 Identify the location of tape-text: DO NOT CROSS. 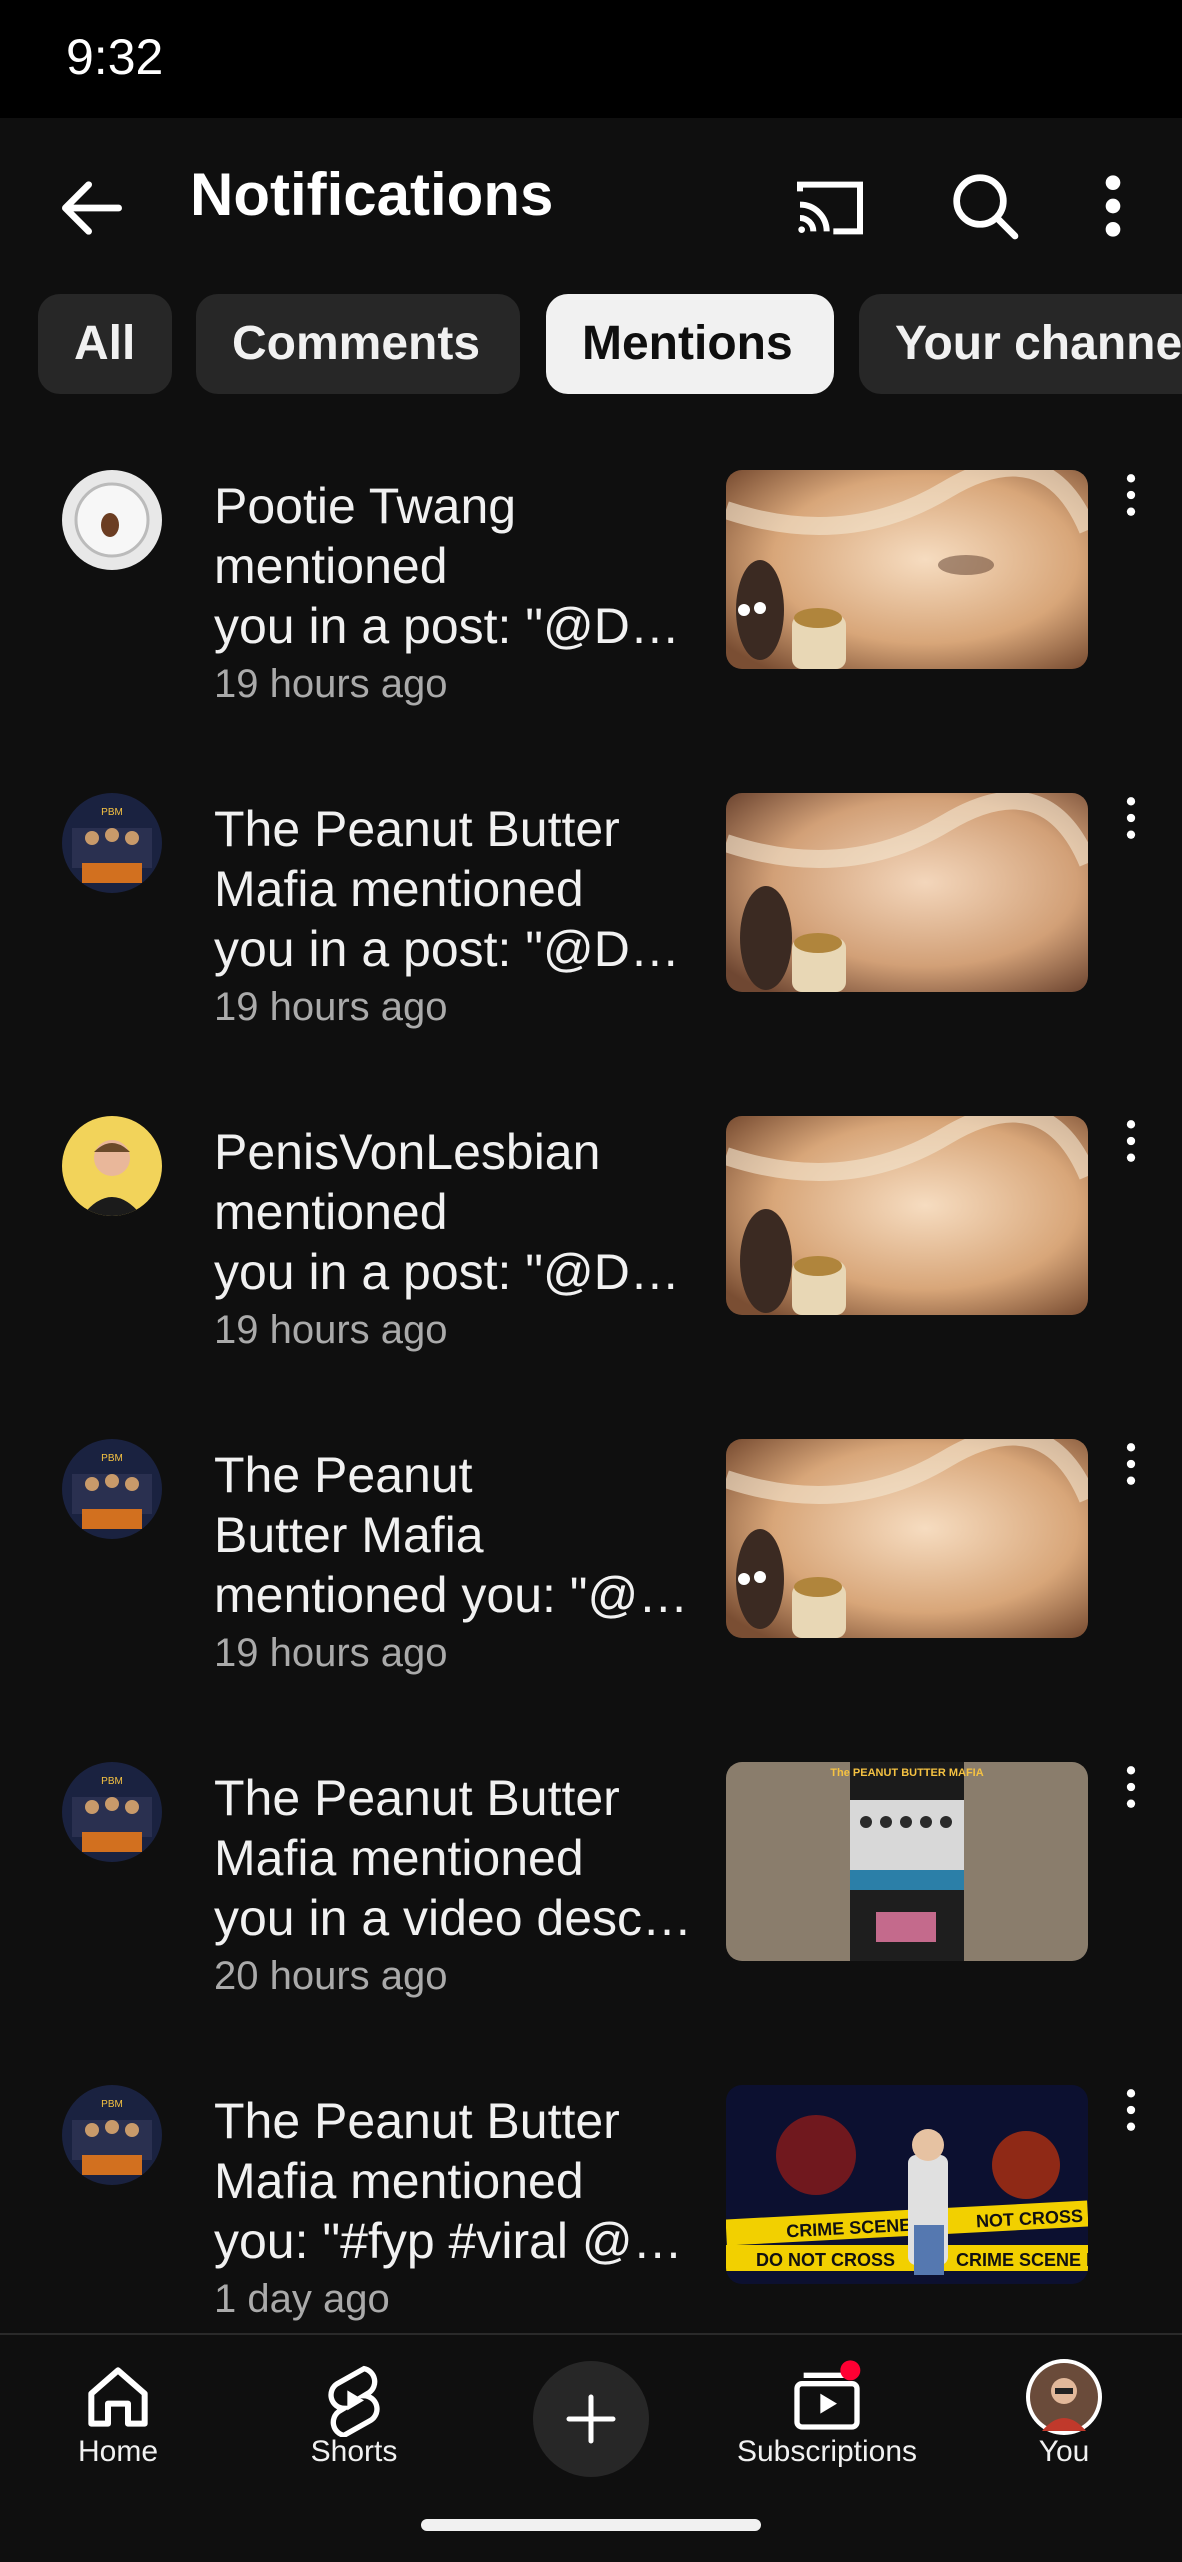
(825, 2260).